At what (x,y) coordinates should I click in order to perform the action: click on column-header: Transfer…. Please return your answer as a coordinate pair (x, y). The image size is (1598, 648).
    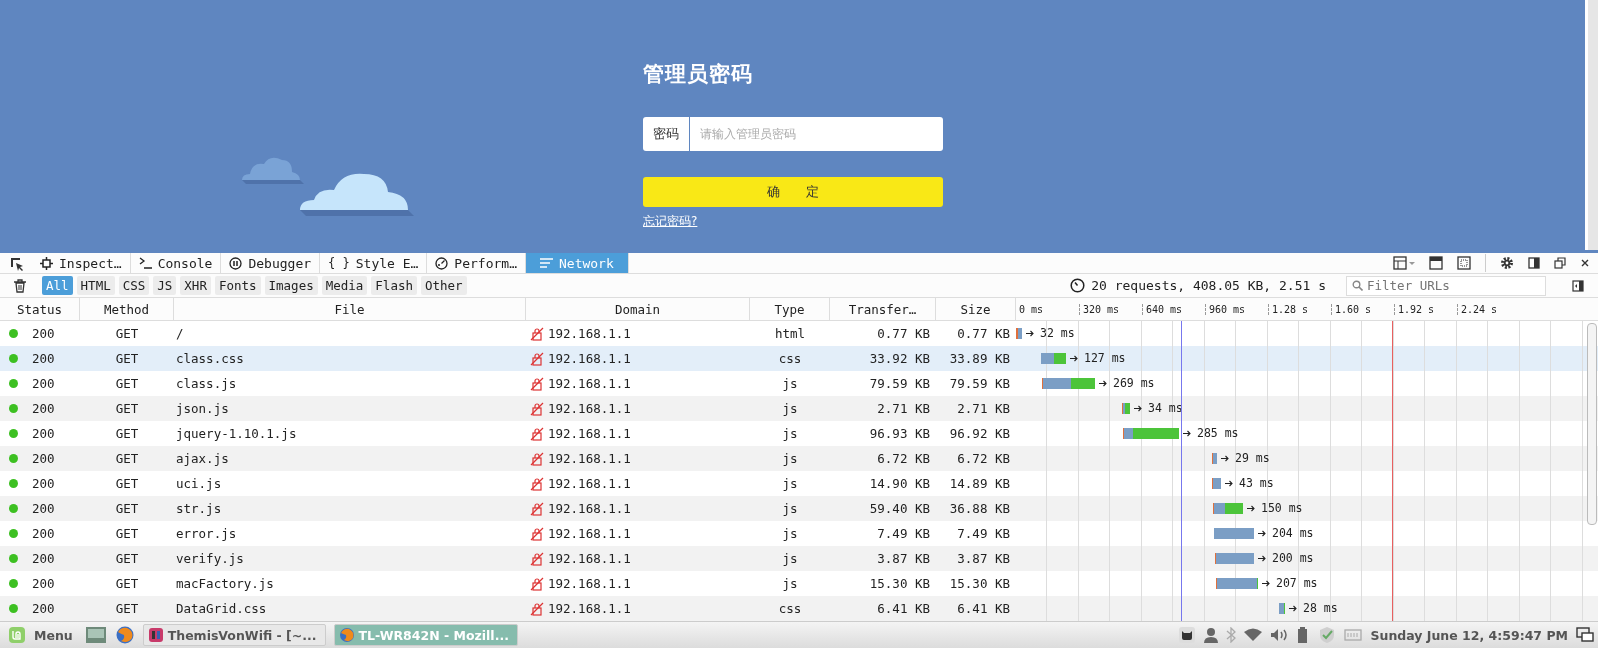
    Looking at the image, I should click on (883, 309).